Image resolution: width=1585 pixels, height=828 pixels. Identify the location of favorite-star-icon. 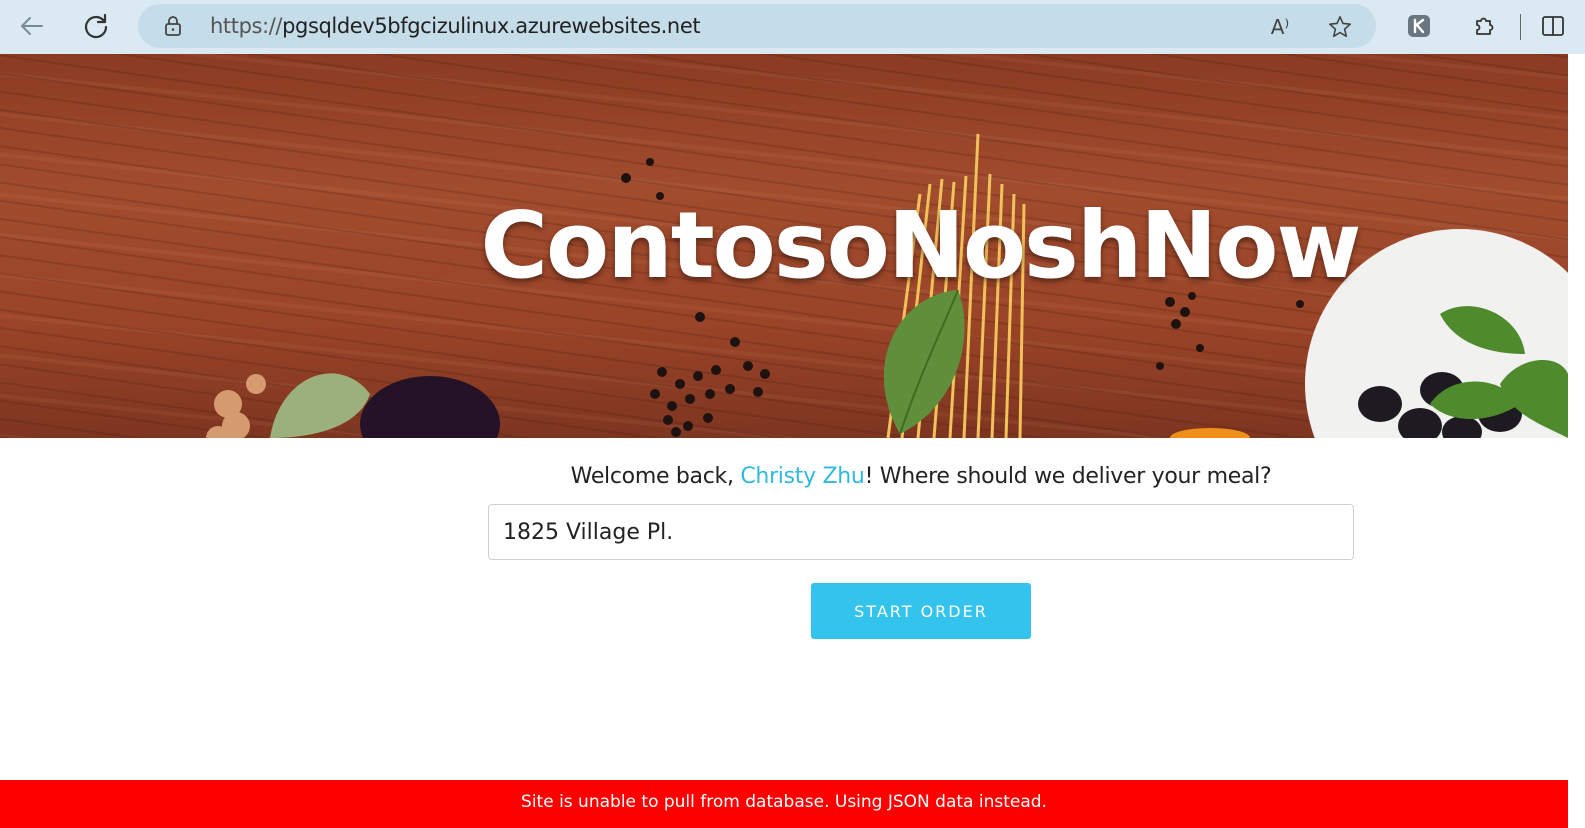
(1340, 26).